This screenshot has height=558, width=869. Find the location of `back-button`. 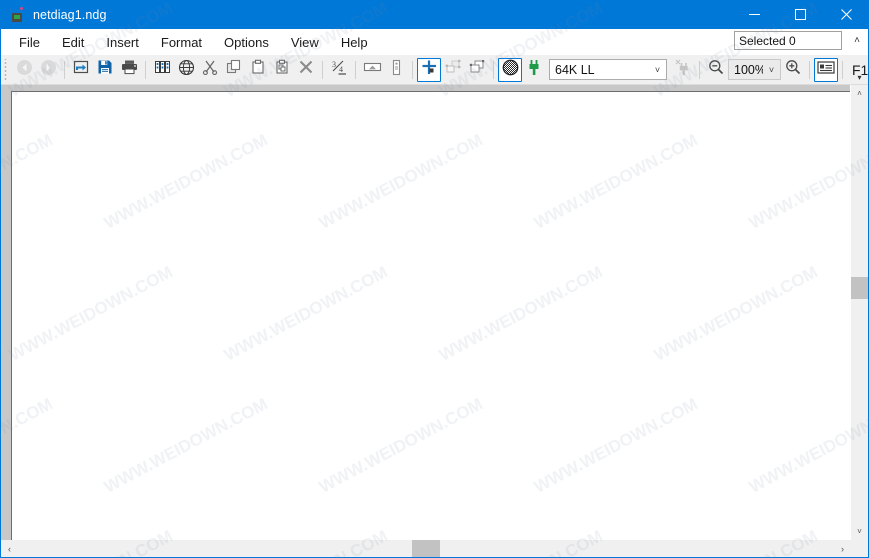

back-button is located at coordinates (24, 70).